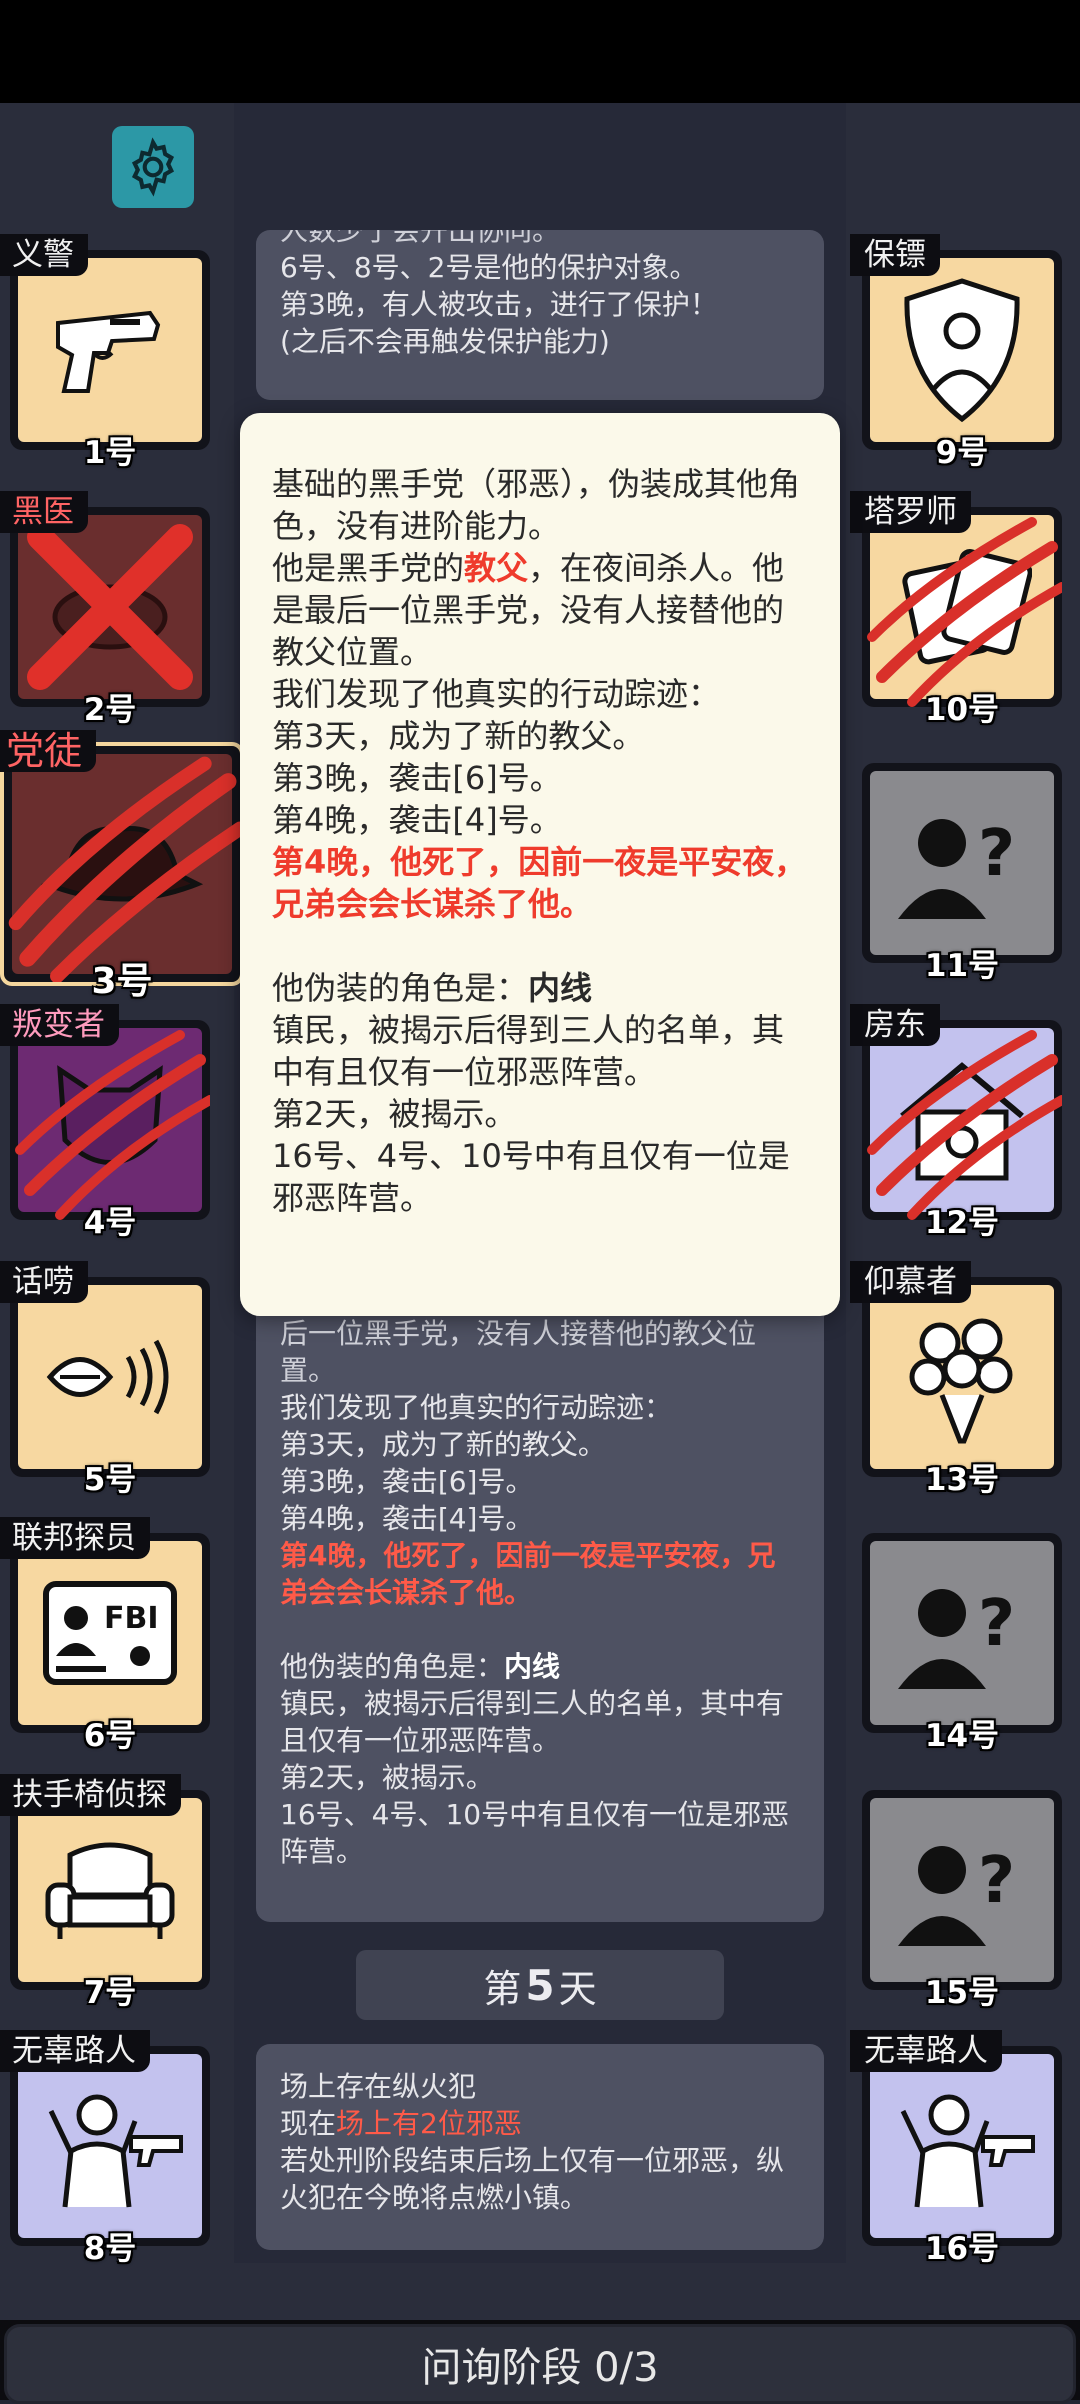  Describe the element at coordinates (110, 1480) in the screenshot. I see `player-number: 5号` at that location.